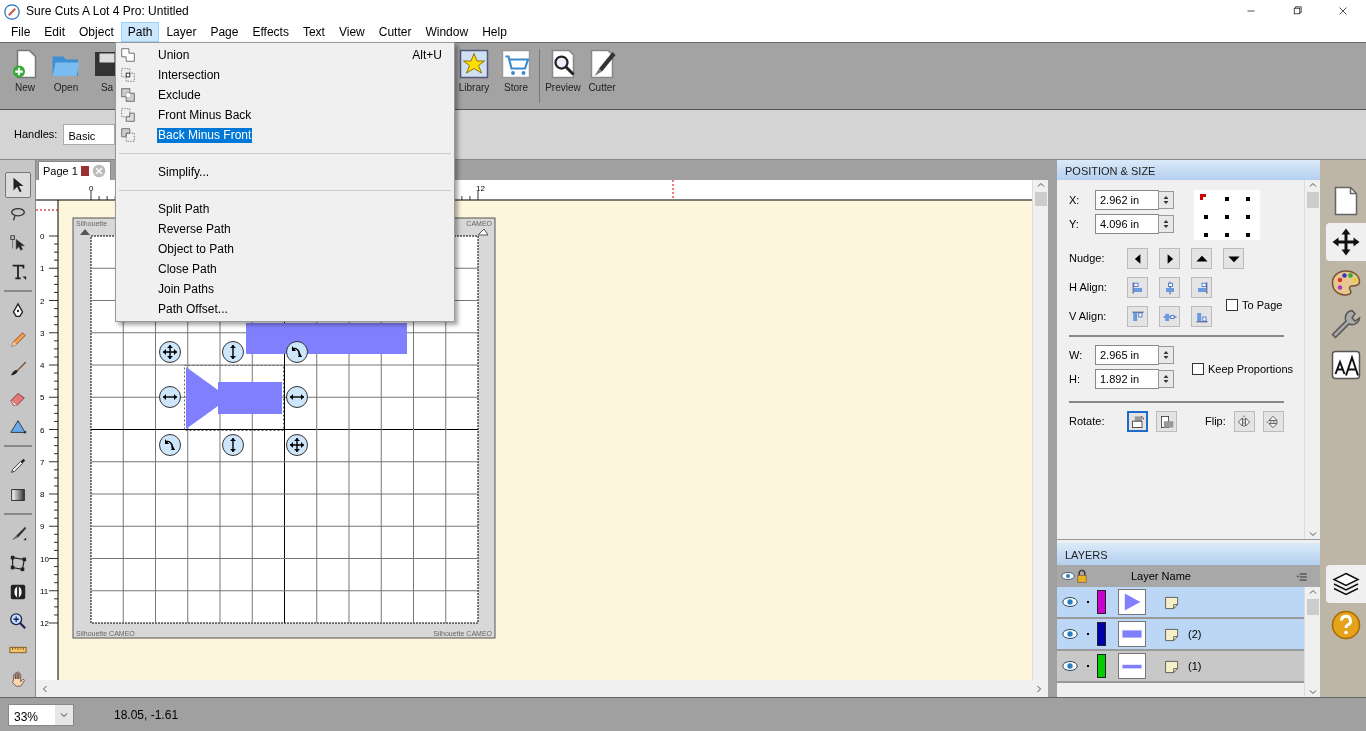  I want to click on ruler-label: 5, so click(42, 398).